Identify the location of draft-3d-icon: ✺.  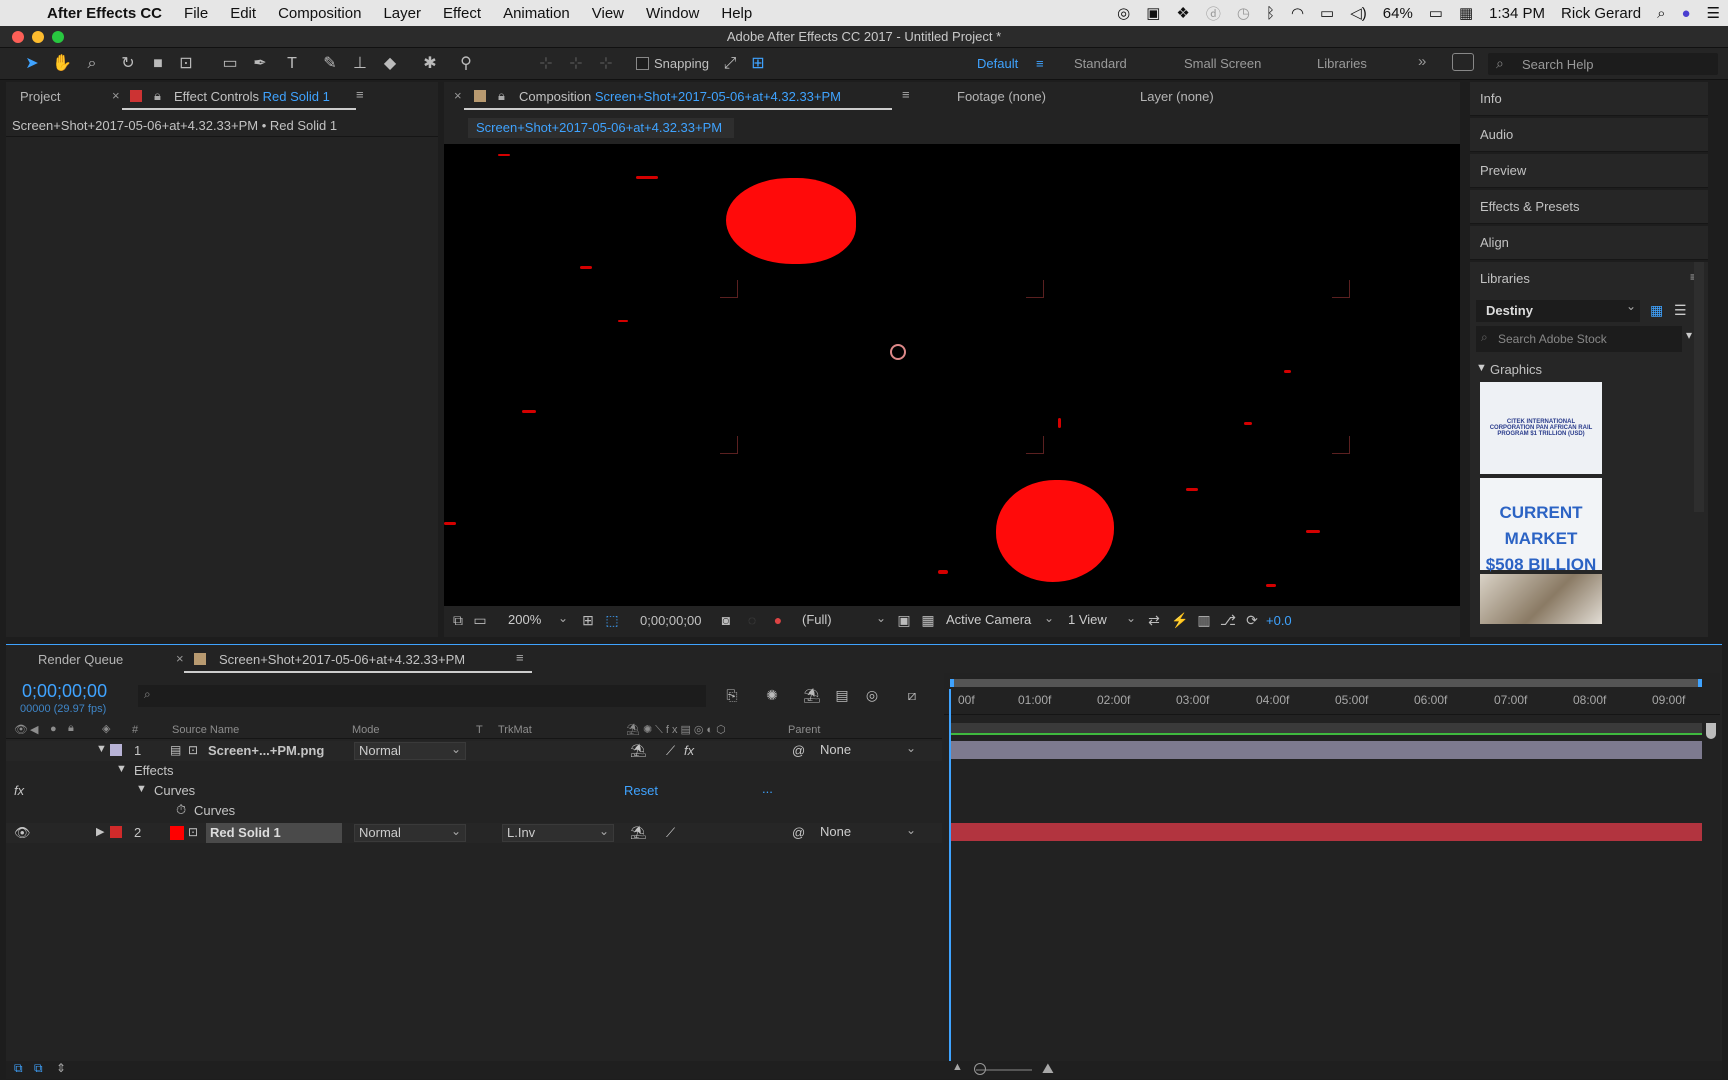
(772, 695).